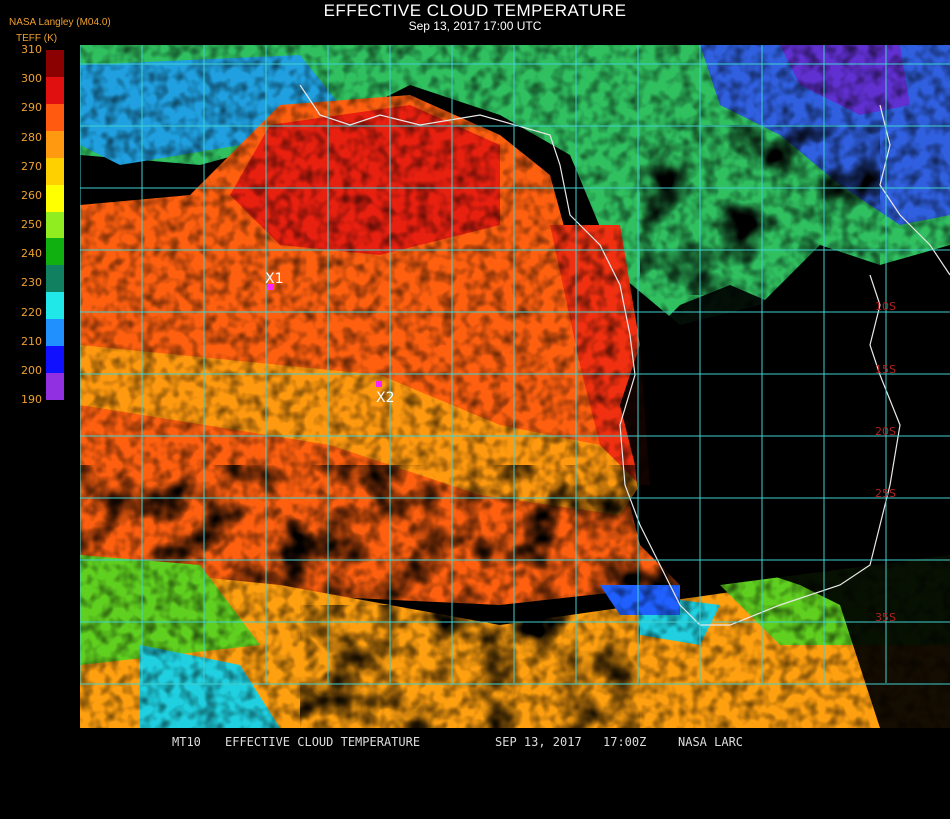  I want to click on latitude-label: 20S, so click(885, 431).